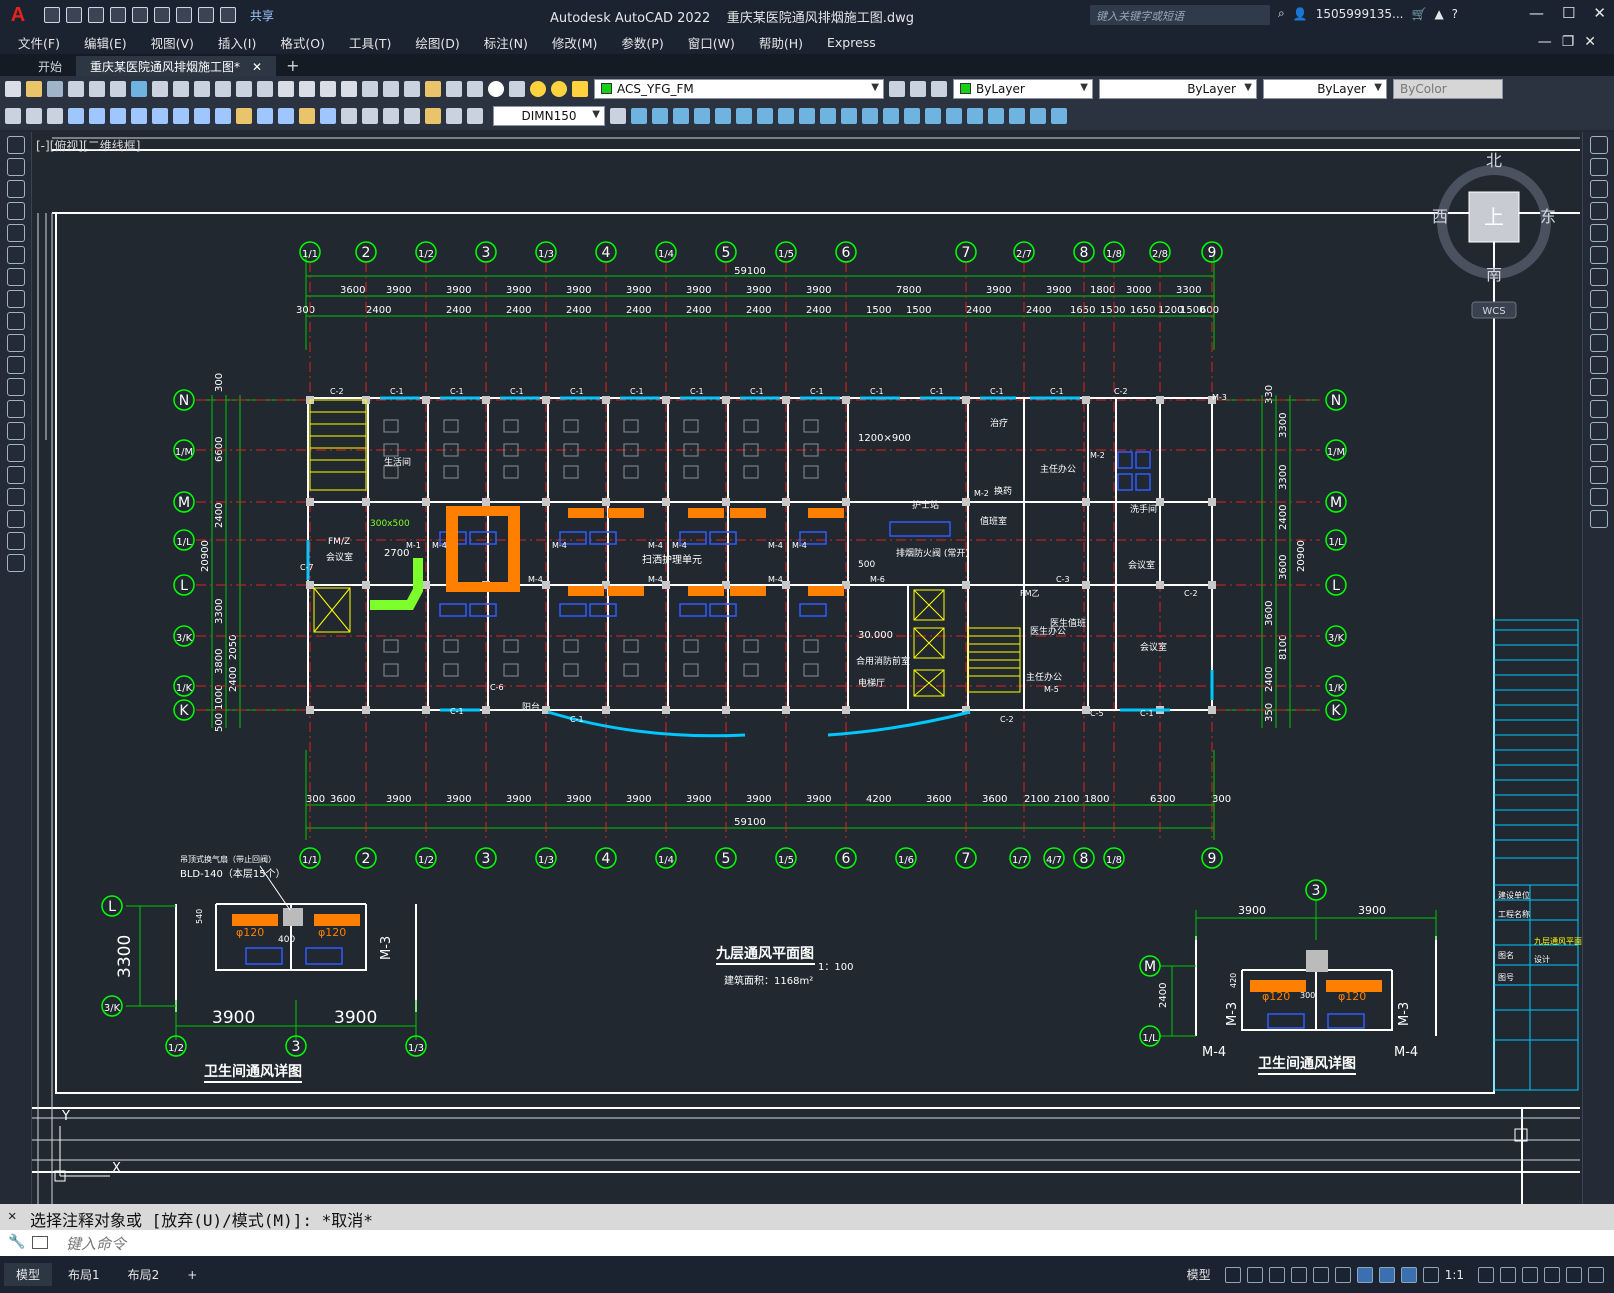 The image size is (1614, 1293). What do you see at coordinates (807, 1243) in the screenshot?
I see `command-line: 🔧 键入命令` at bounding box center [807, 1243].